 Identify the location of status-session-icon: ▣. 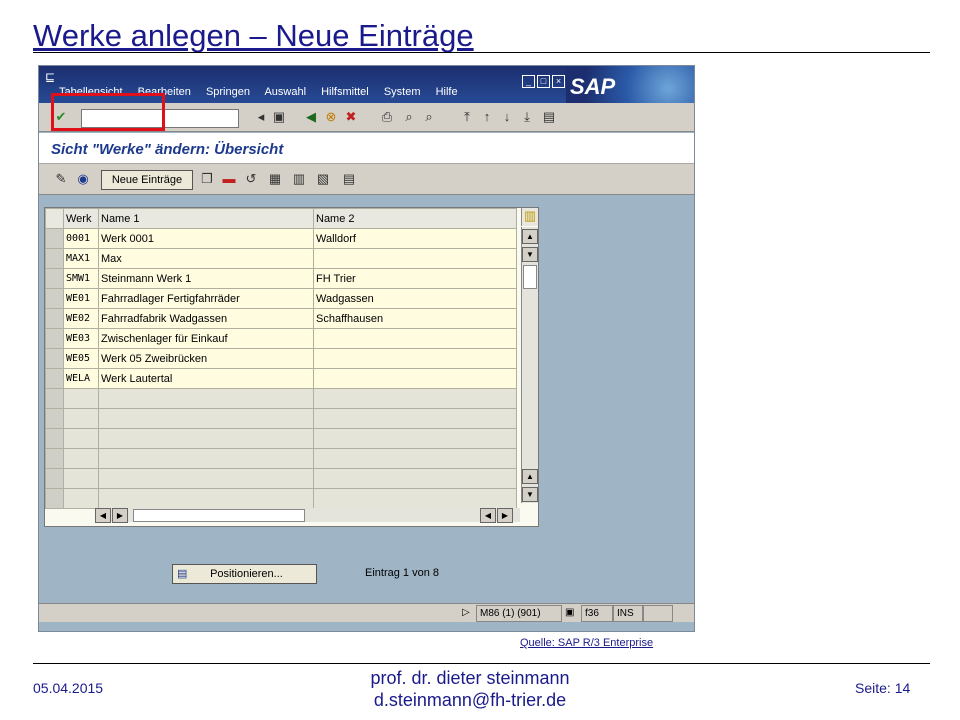
(571, 612).